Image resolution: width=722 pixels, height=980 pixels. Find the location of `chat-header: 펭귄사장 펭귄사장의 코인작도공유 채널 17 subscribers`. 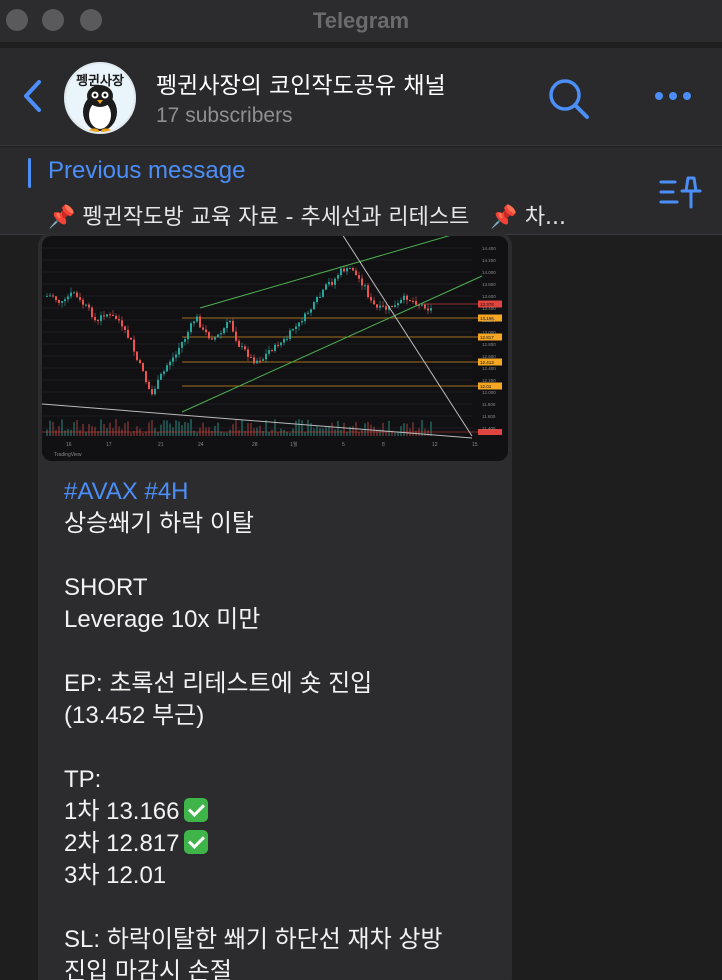

chat-header: 펭귄사장 펭귄사장의 코인작도공유 채널 17 subscribers is located at coordinates (361, 97).